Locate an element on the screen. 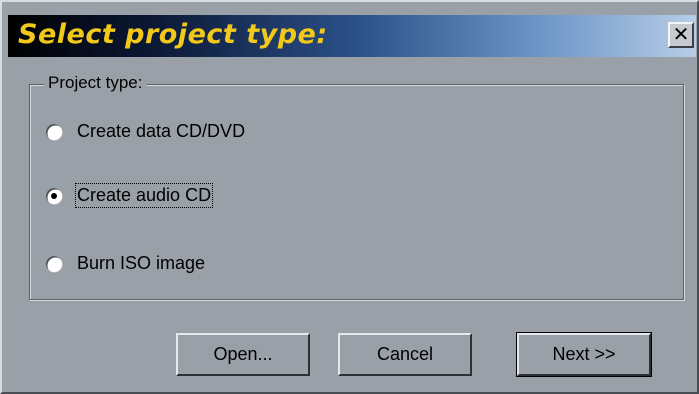 The width and height of the screenshot is (699, 394). next-button: Next >> is located at coordinates (584, 354).